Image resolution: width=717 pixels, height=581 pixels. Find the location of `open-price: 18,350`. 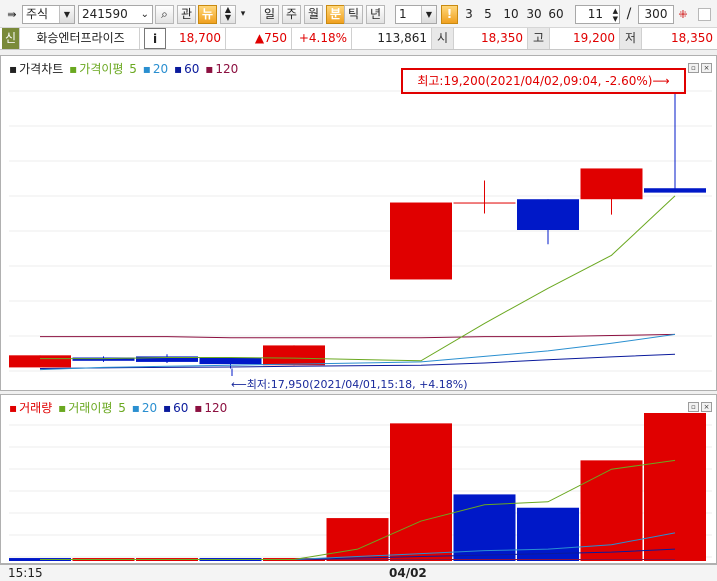

open-price: 18,350 is located at coordinates (491, 38).